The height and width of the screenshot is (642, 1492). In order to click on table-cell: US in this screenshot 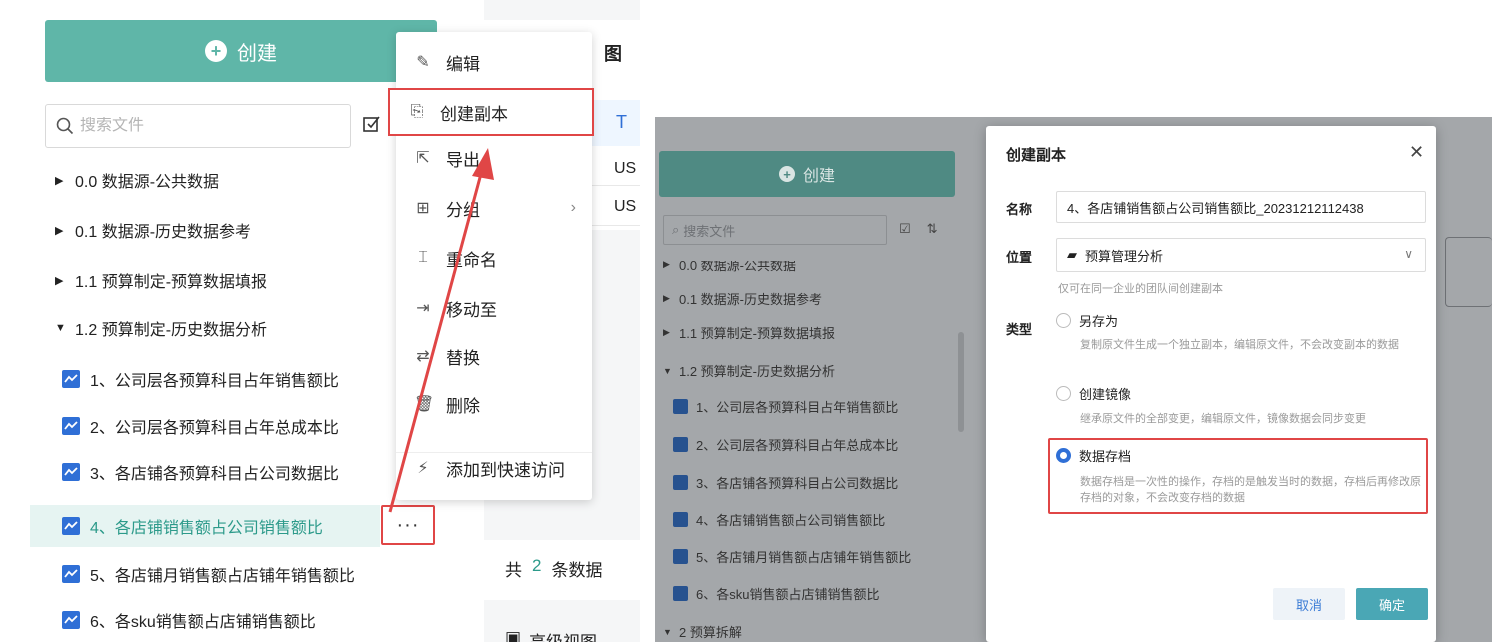, I will do `click(625, 168)`.